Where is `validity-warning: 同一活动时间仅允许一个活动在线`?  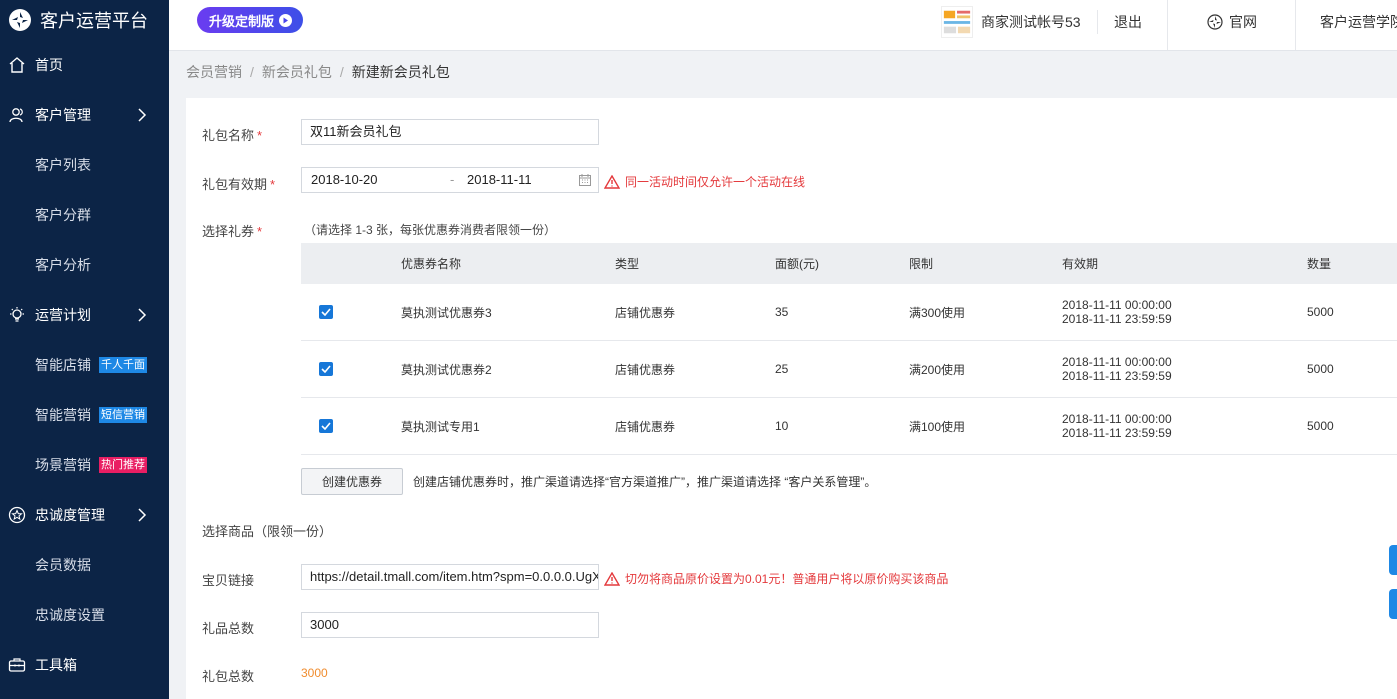 validity-warning: 同一活动时间仅允许一个活动在线 is located at coordinates (704, 181).